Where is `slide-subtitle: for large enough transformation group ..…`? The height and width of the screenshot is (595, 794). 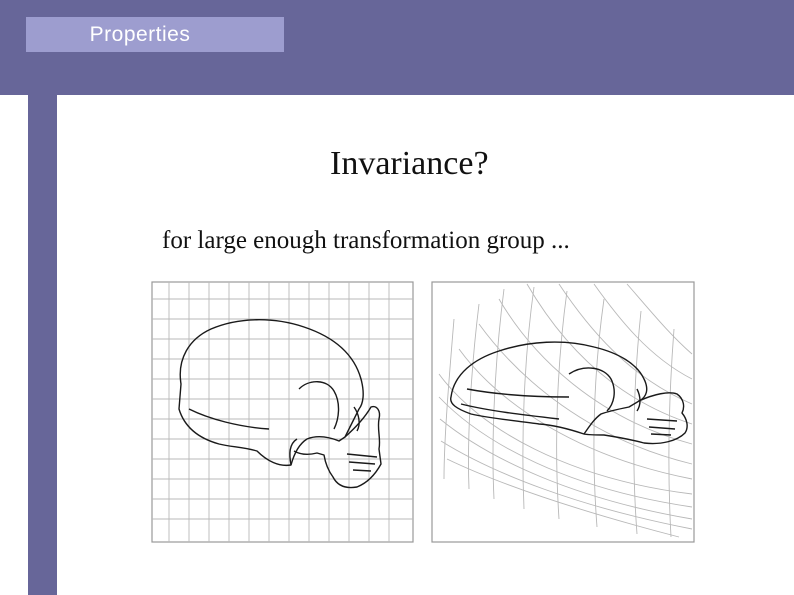 slide-subtitle: for large enough transformation group ..… is located at coordinates (366, 240).